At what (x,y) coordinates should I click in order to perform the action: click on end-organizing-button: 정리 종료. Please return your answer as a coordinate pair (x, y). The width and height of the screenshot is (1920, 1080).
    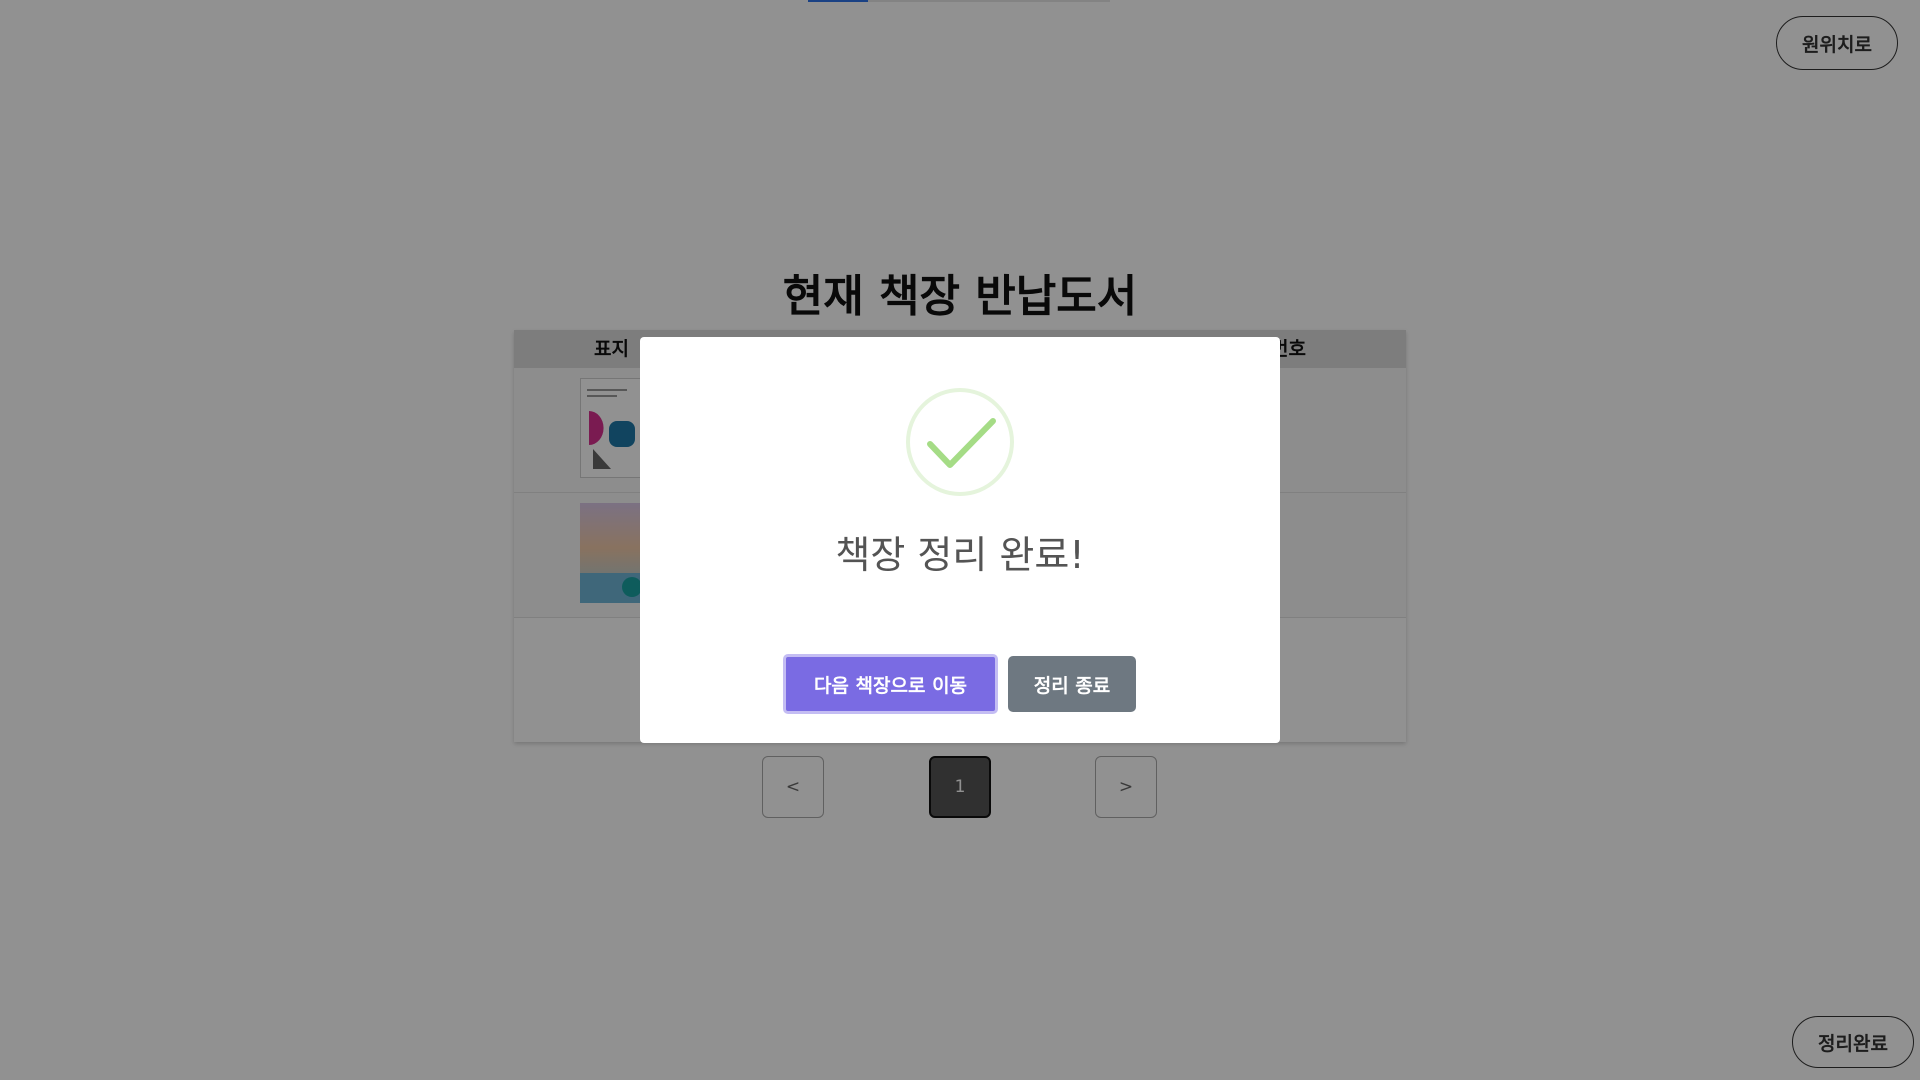
    Looking at the image, I should click on (1072, 684).